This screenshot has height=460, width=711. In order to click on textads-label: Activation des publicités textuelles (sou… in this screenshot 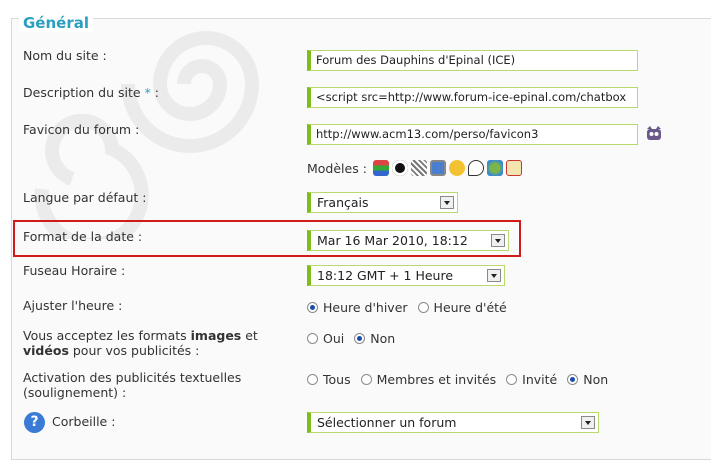, I will do `click(132, 385)`.